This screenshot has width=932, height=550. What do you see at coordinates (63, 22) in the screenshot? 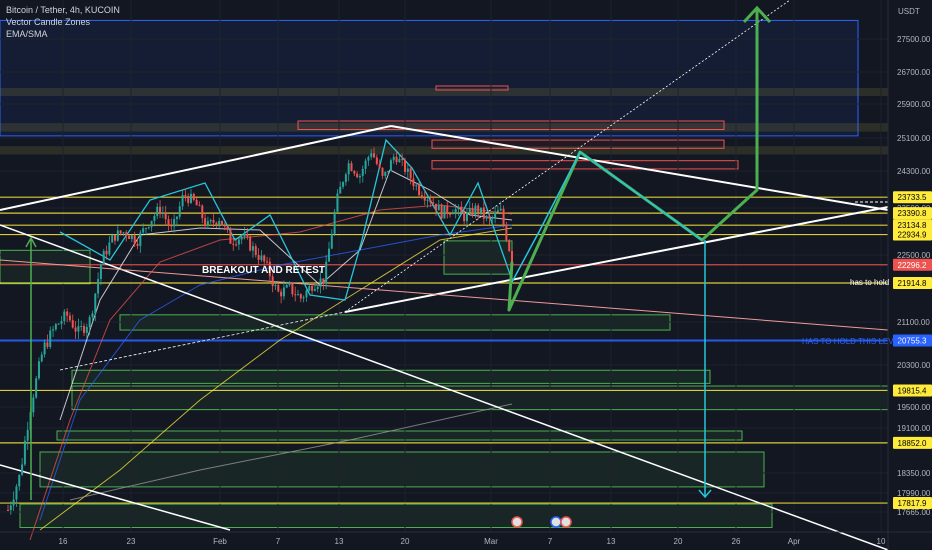
I see `indicator-vector-zones: Vector Candle Zones` at bounding box center [63, 22].